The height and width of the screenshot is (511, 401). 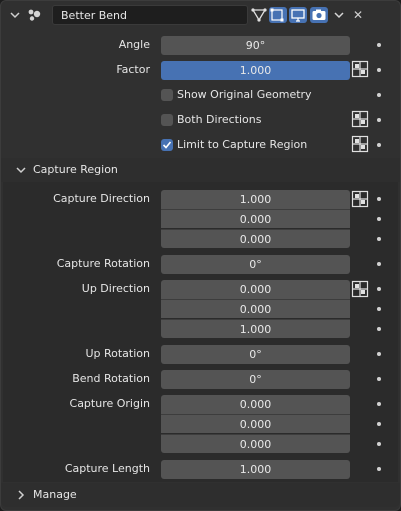 I want to click on up-direction-x-field: 0.000, so click(x=255, y=289).